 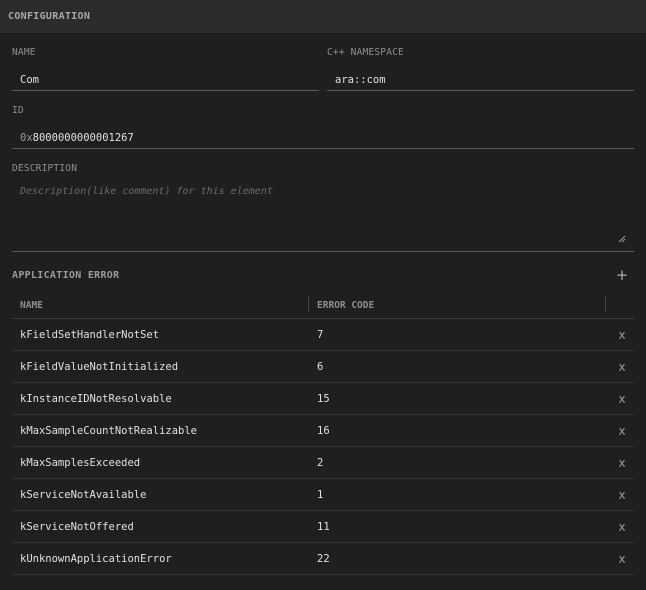 I want to click on error-name-cell: kFieldValueNotInitialized, so click(x=99, y=367).